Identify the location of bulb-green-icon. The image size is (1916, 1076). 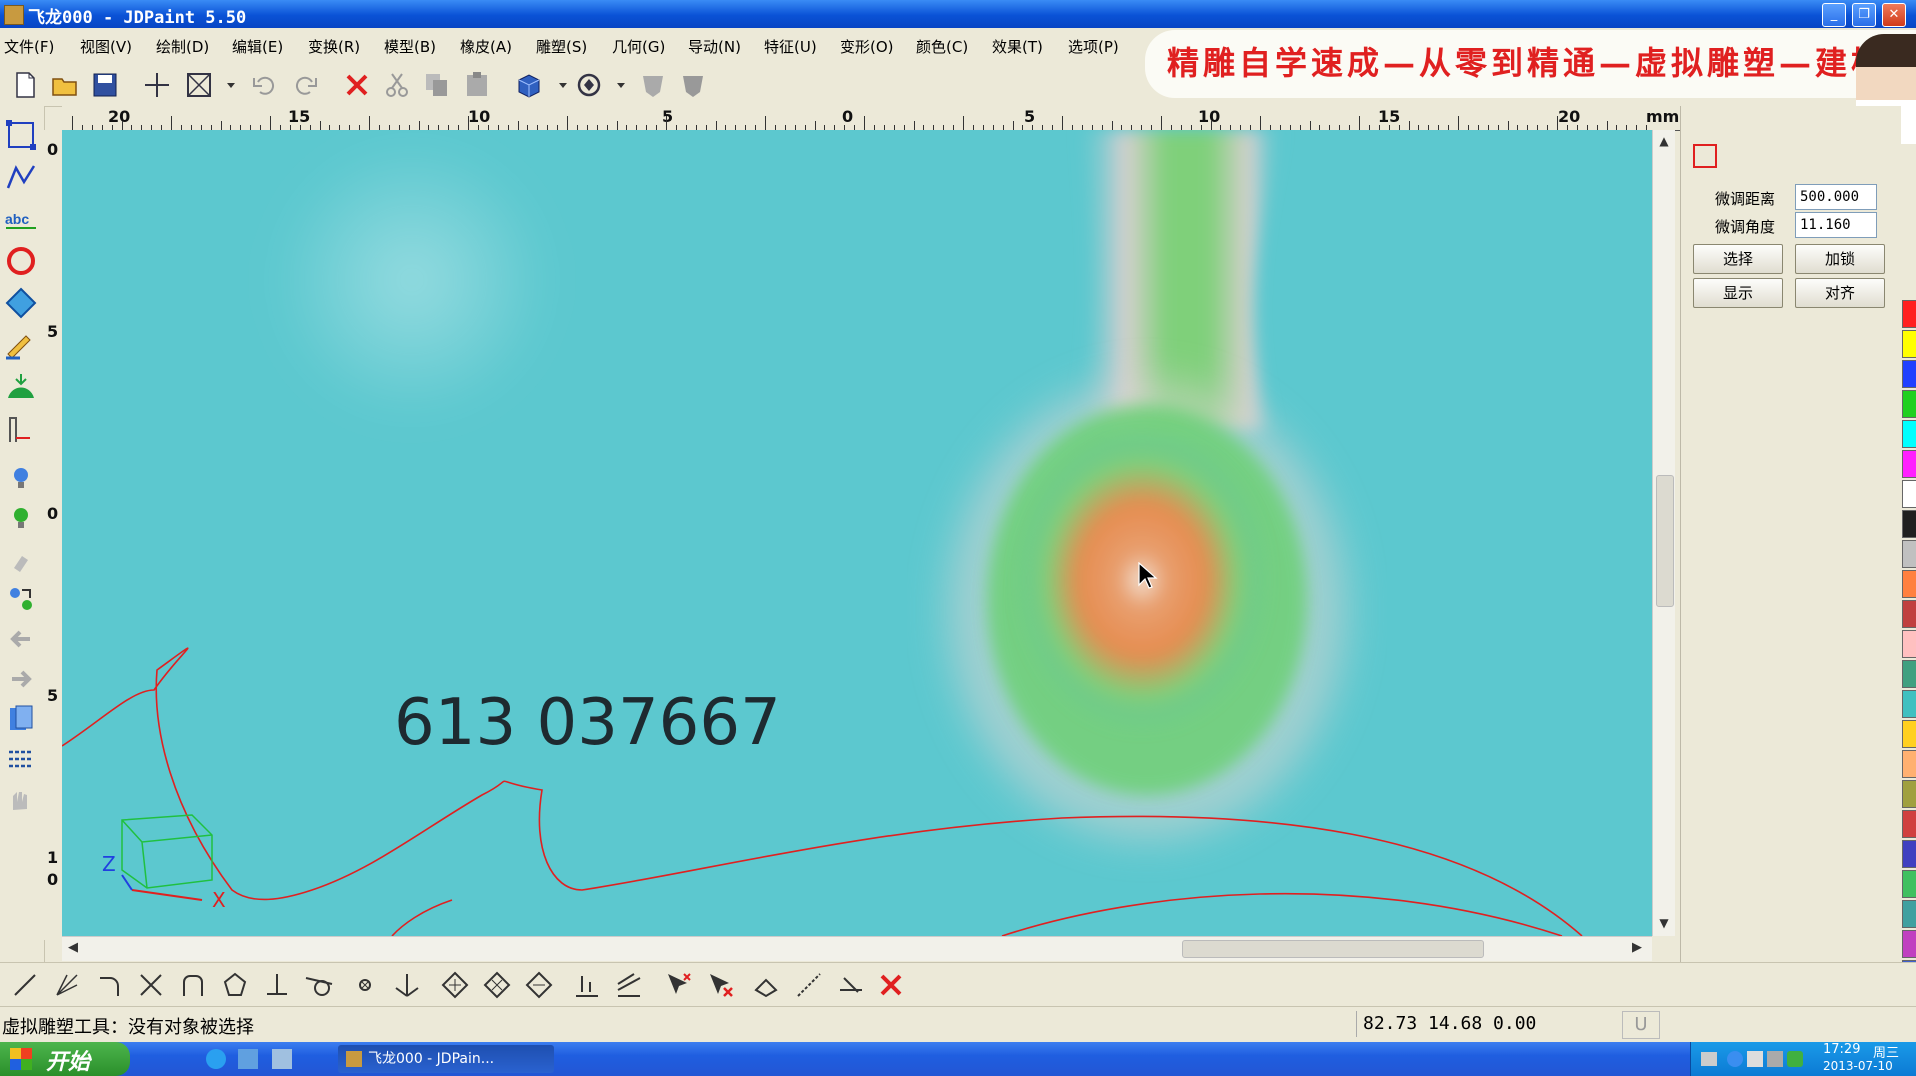
(21, 519).